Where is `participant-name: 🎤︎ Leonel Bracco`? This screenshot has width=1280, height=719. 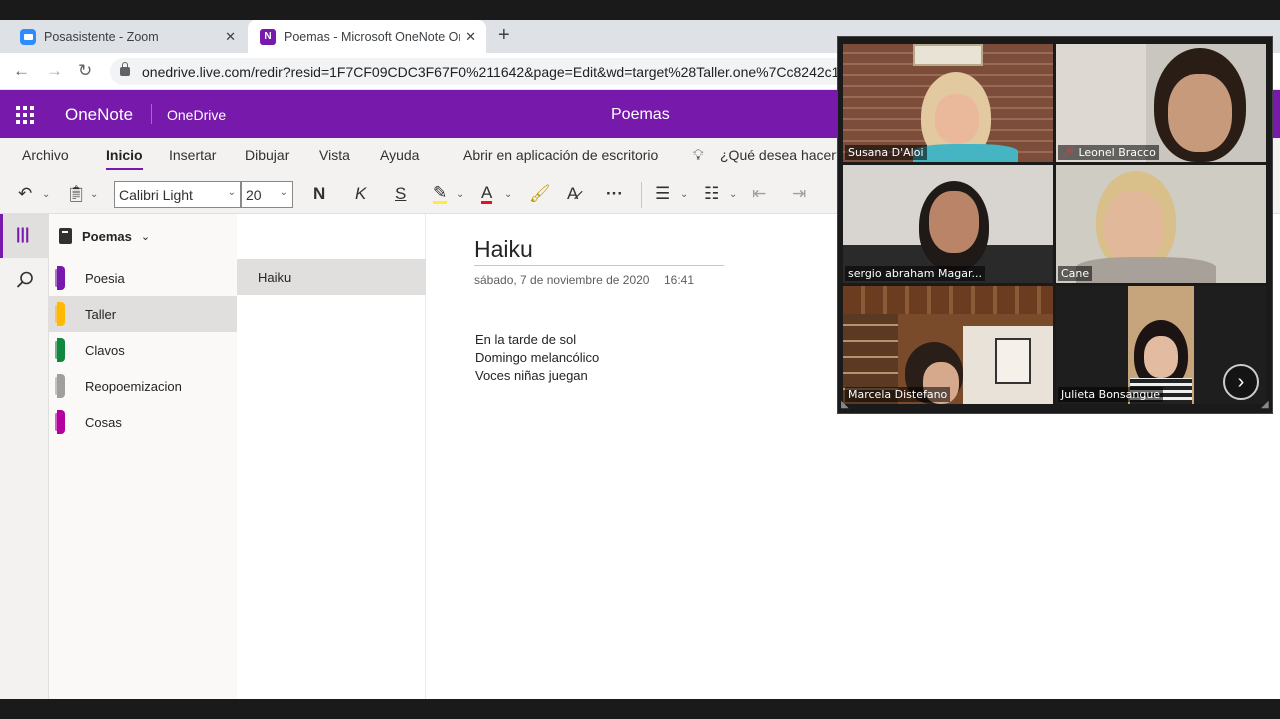 participant-name: 🎤︎ Leonel Bracco is located at coordinates (1108, 152).